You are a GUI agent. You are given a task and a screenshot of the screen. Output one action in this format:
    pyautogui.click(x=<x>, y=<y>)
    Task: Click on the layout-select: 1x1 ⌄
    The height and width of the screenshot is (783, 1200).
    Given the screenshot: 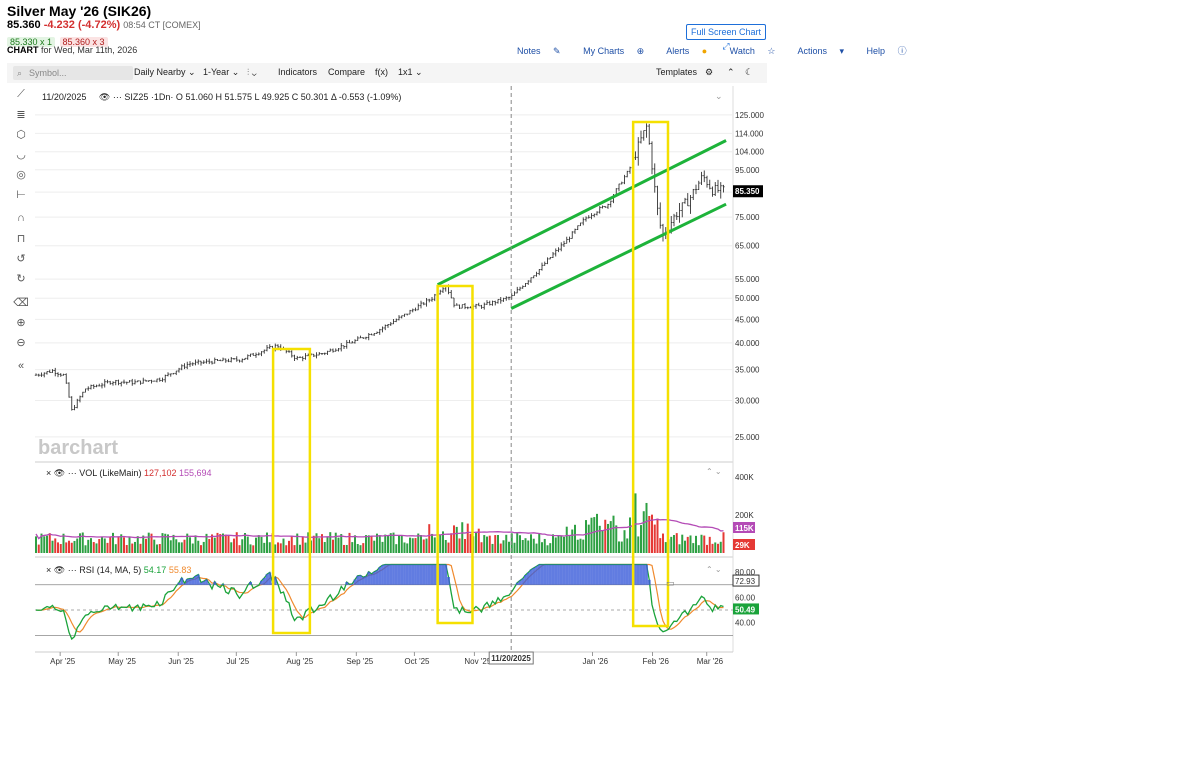 What is the action you would take?
    pyautogui.click(x=410, y=72)
    